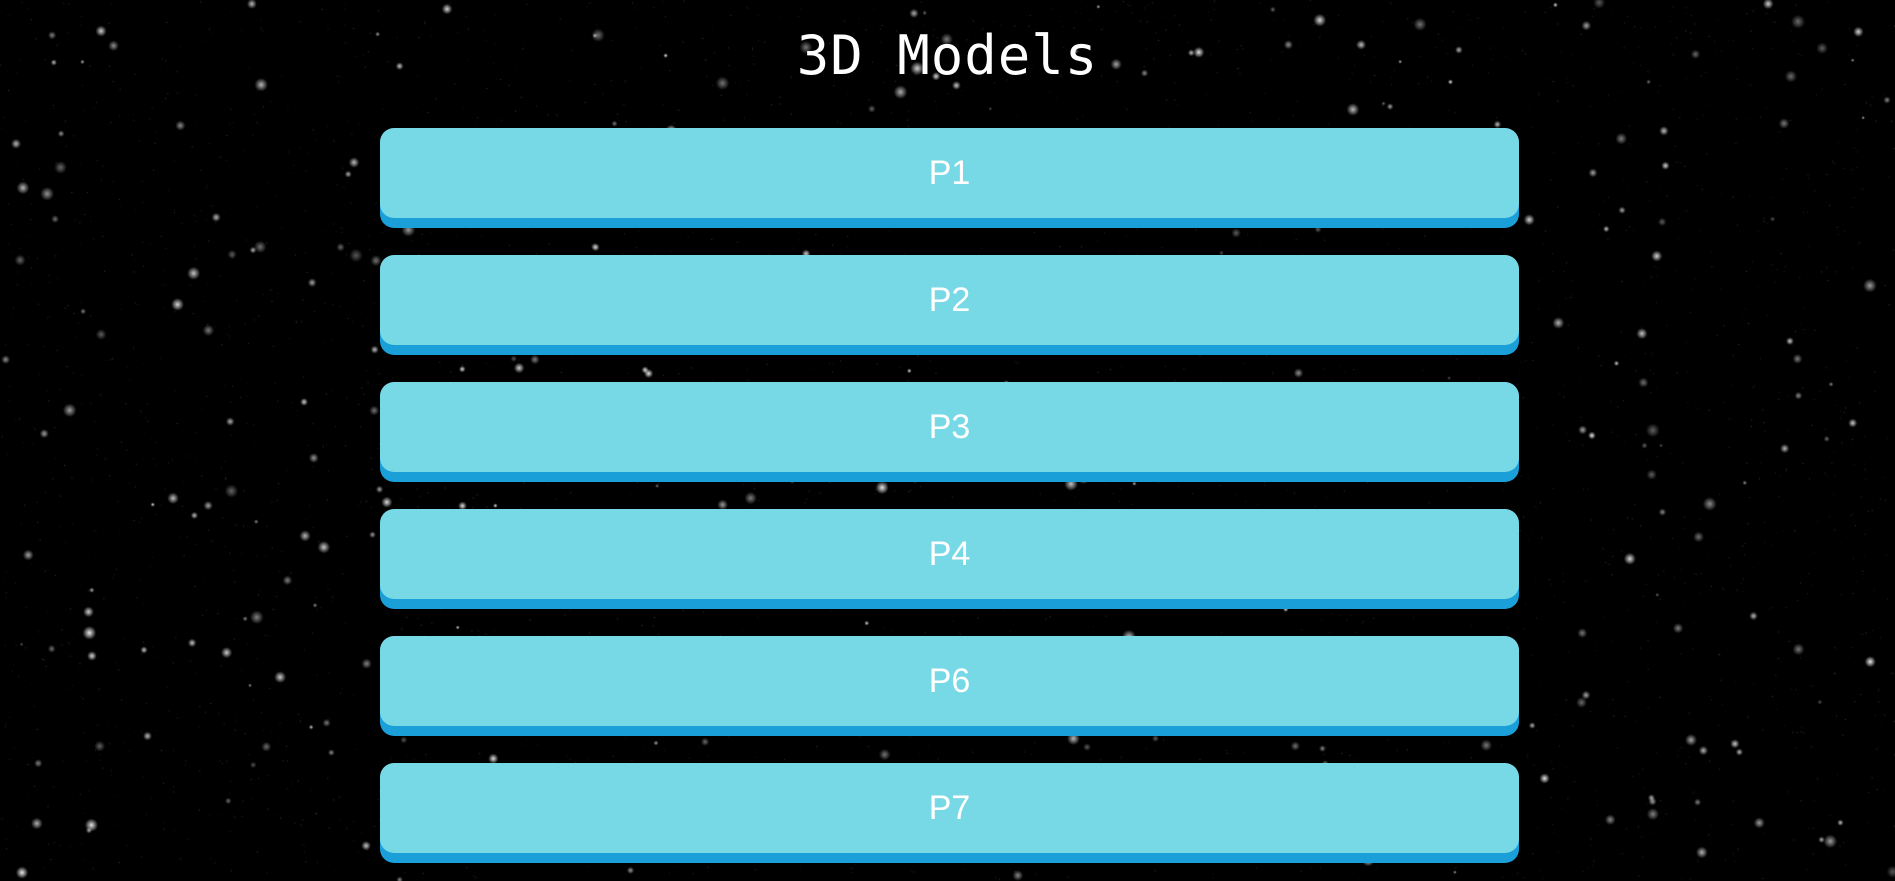 The height and width of the screenshot is (881, 1895). Describe the element at coordinates (949, 173) in the screenshot. I see `model-button-p1: P1` at that location.